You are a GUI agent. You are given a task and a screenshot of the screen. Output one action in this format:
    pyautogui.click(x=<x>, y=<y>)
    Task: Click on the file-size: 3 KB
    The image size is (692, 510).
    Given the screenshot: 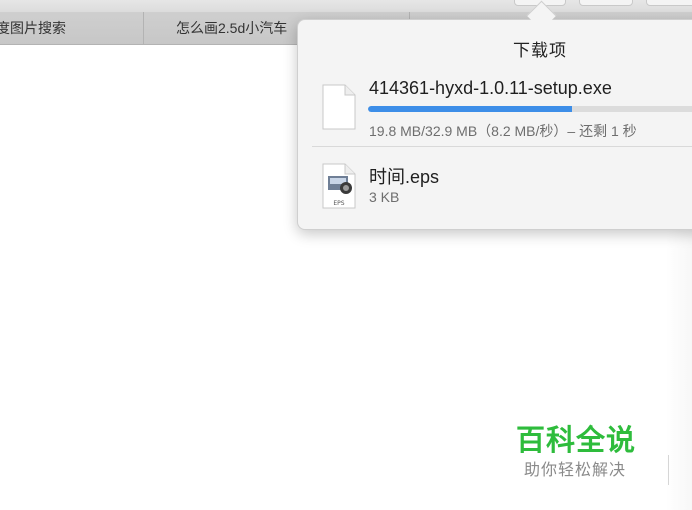 What is the action you would take?
    pyautogui.click(x=384, y=197)
    